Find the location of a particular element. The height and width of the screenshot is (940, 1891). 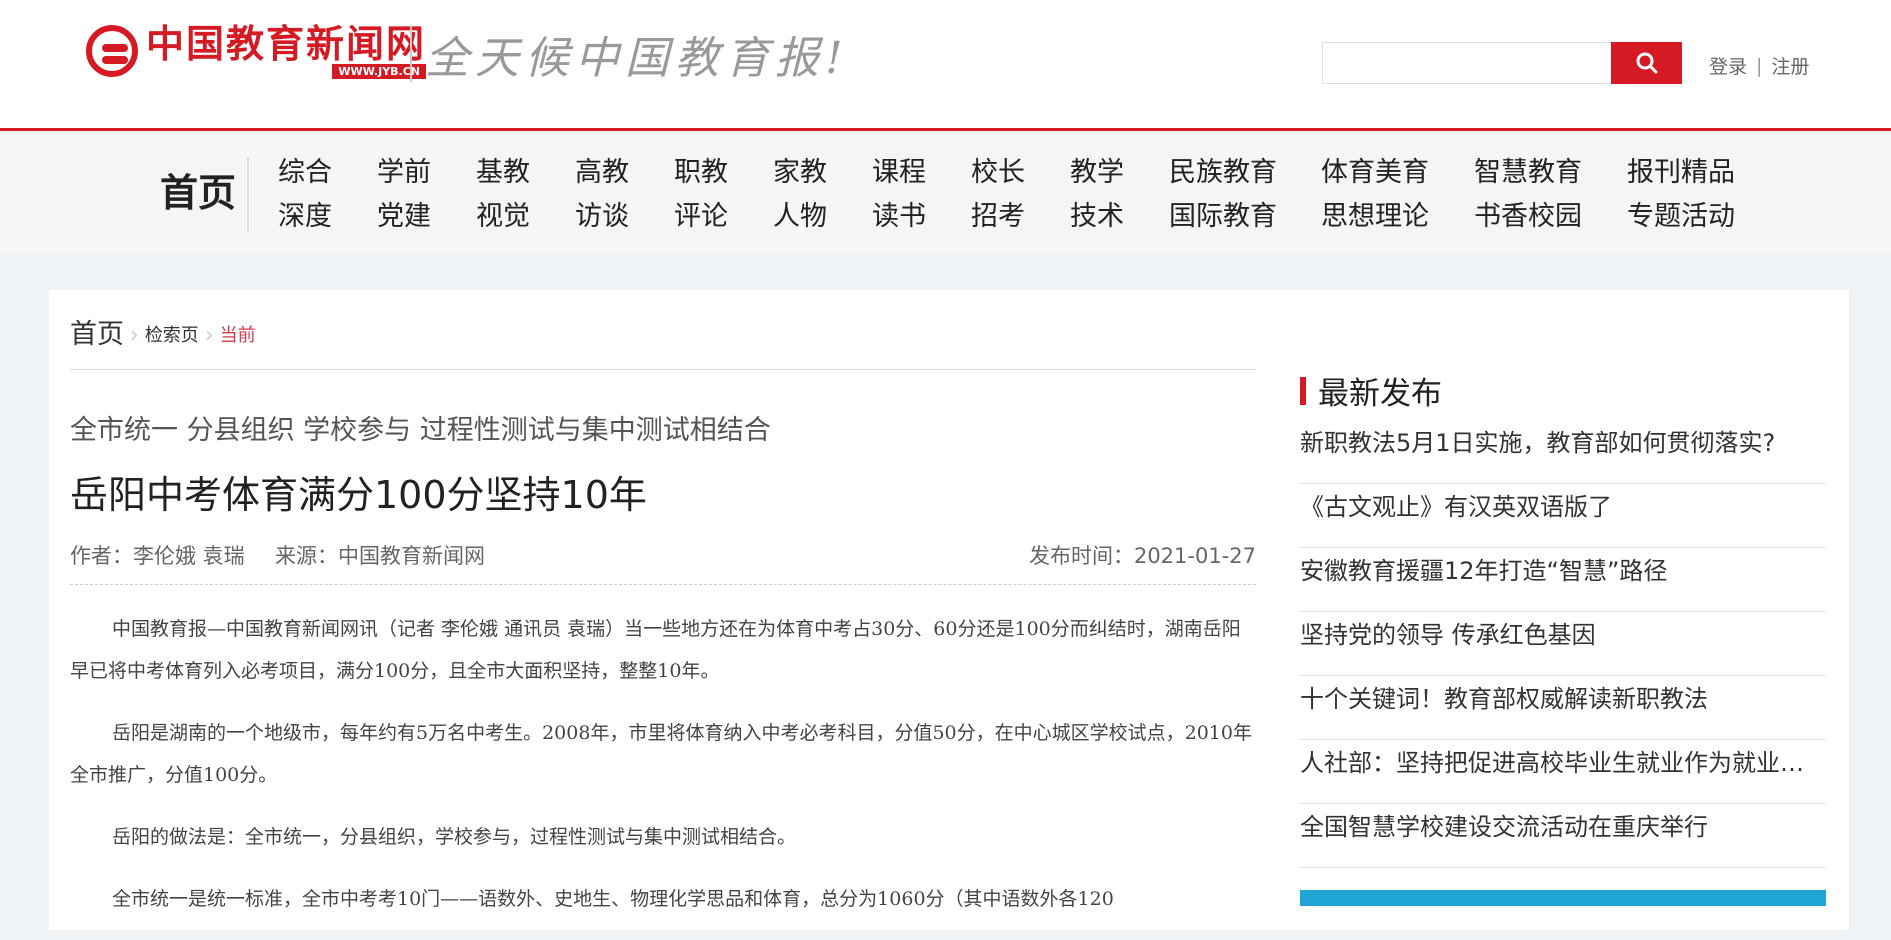

nav-item: 综合 is located at coordinates (327, 173).